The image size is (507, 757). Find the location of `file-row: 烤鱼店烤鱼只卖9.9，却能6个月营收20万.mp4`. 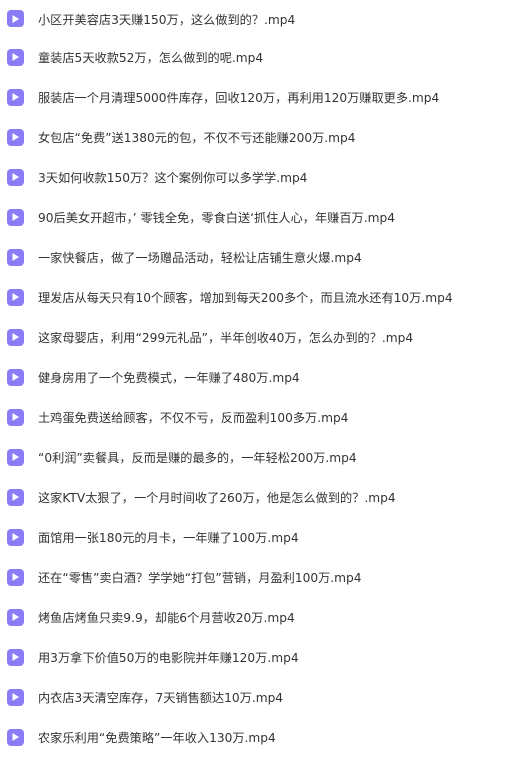

file-row: 烤鱼店烤鱼只卖9.9，却能6个月营收20万.mp4 is located at coordinates (253, 617).